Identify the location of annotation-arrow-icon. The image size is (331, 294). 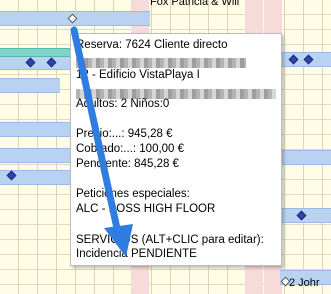
(101, 141).